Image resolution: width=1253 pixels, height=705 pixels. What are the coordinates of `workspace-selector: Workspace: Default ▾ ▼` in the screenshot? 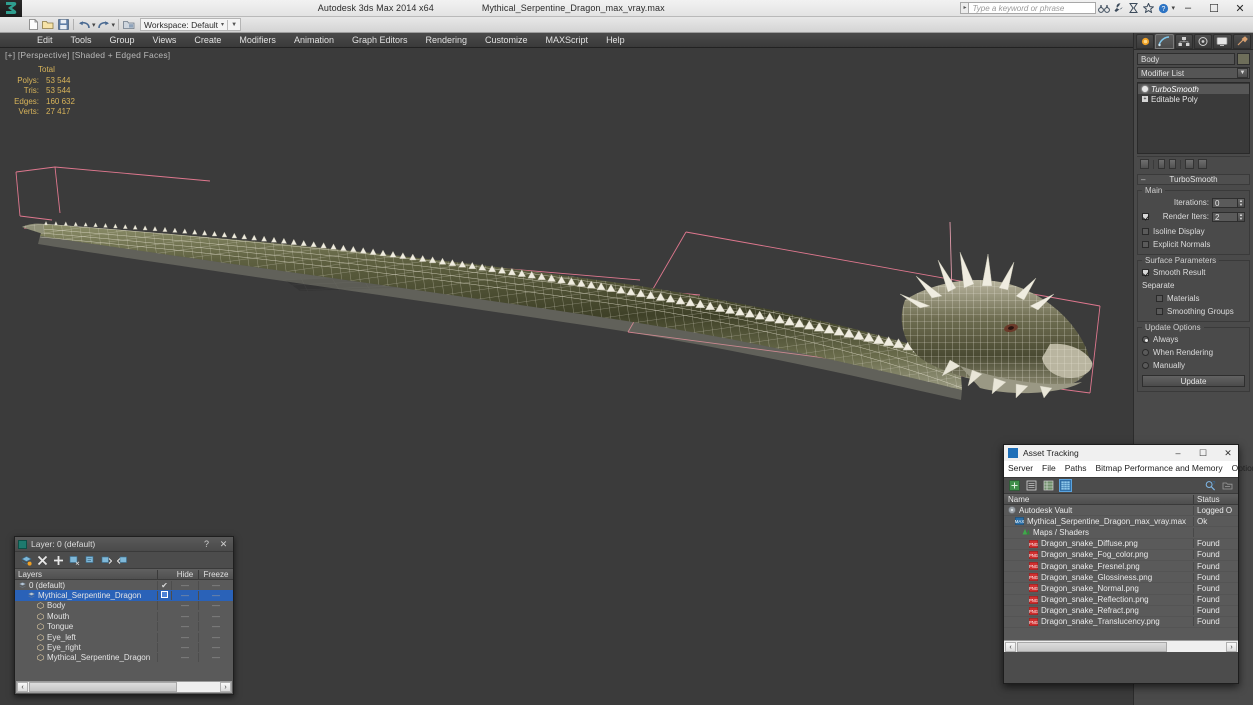 It's located at (191, 24).